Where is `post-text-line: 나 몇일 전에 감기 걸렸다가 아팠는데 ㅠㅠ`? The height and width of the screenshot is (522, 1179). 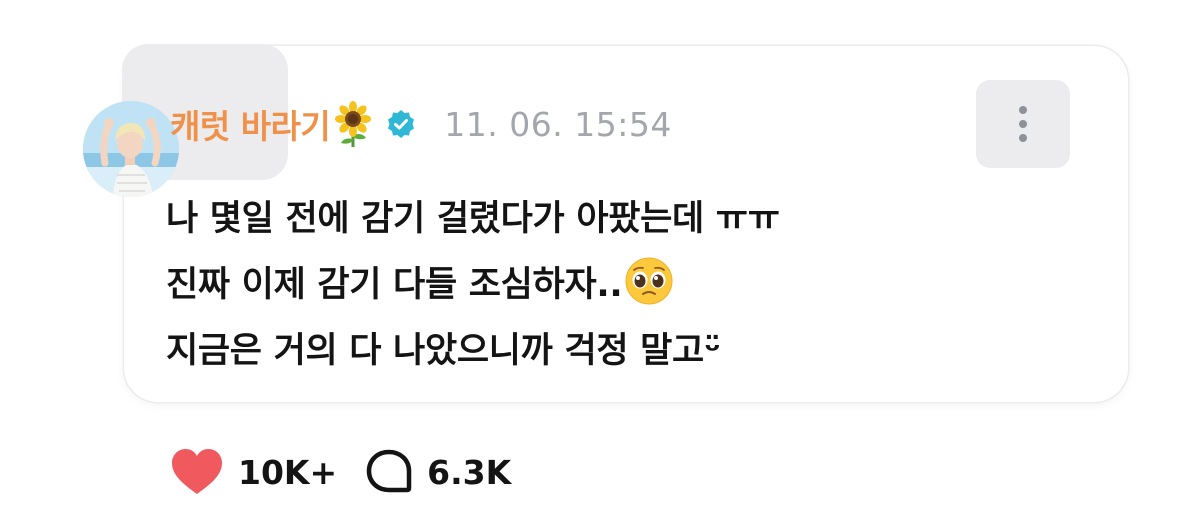 post-text-line: 나 몇일 전에 감기 걸렸다가 아팠는데 ㅠㅠ is located at coordinates (473, 219).